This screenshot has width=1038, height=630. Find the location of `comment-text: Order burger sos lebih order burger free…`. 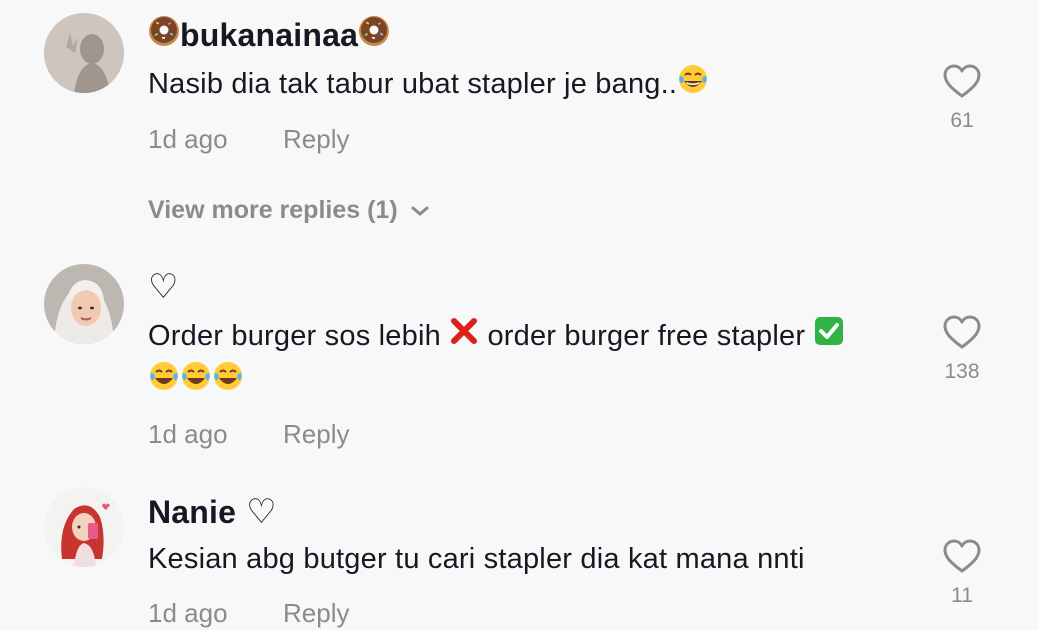

comment-text: Order burger sos lebih order burger free… is located at coordinates (538, 359).